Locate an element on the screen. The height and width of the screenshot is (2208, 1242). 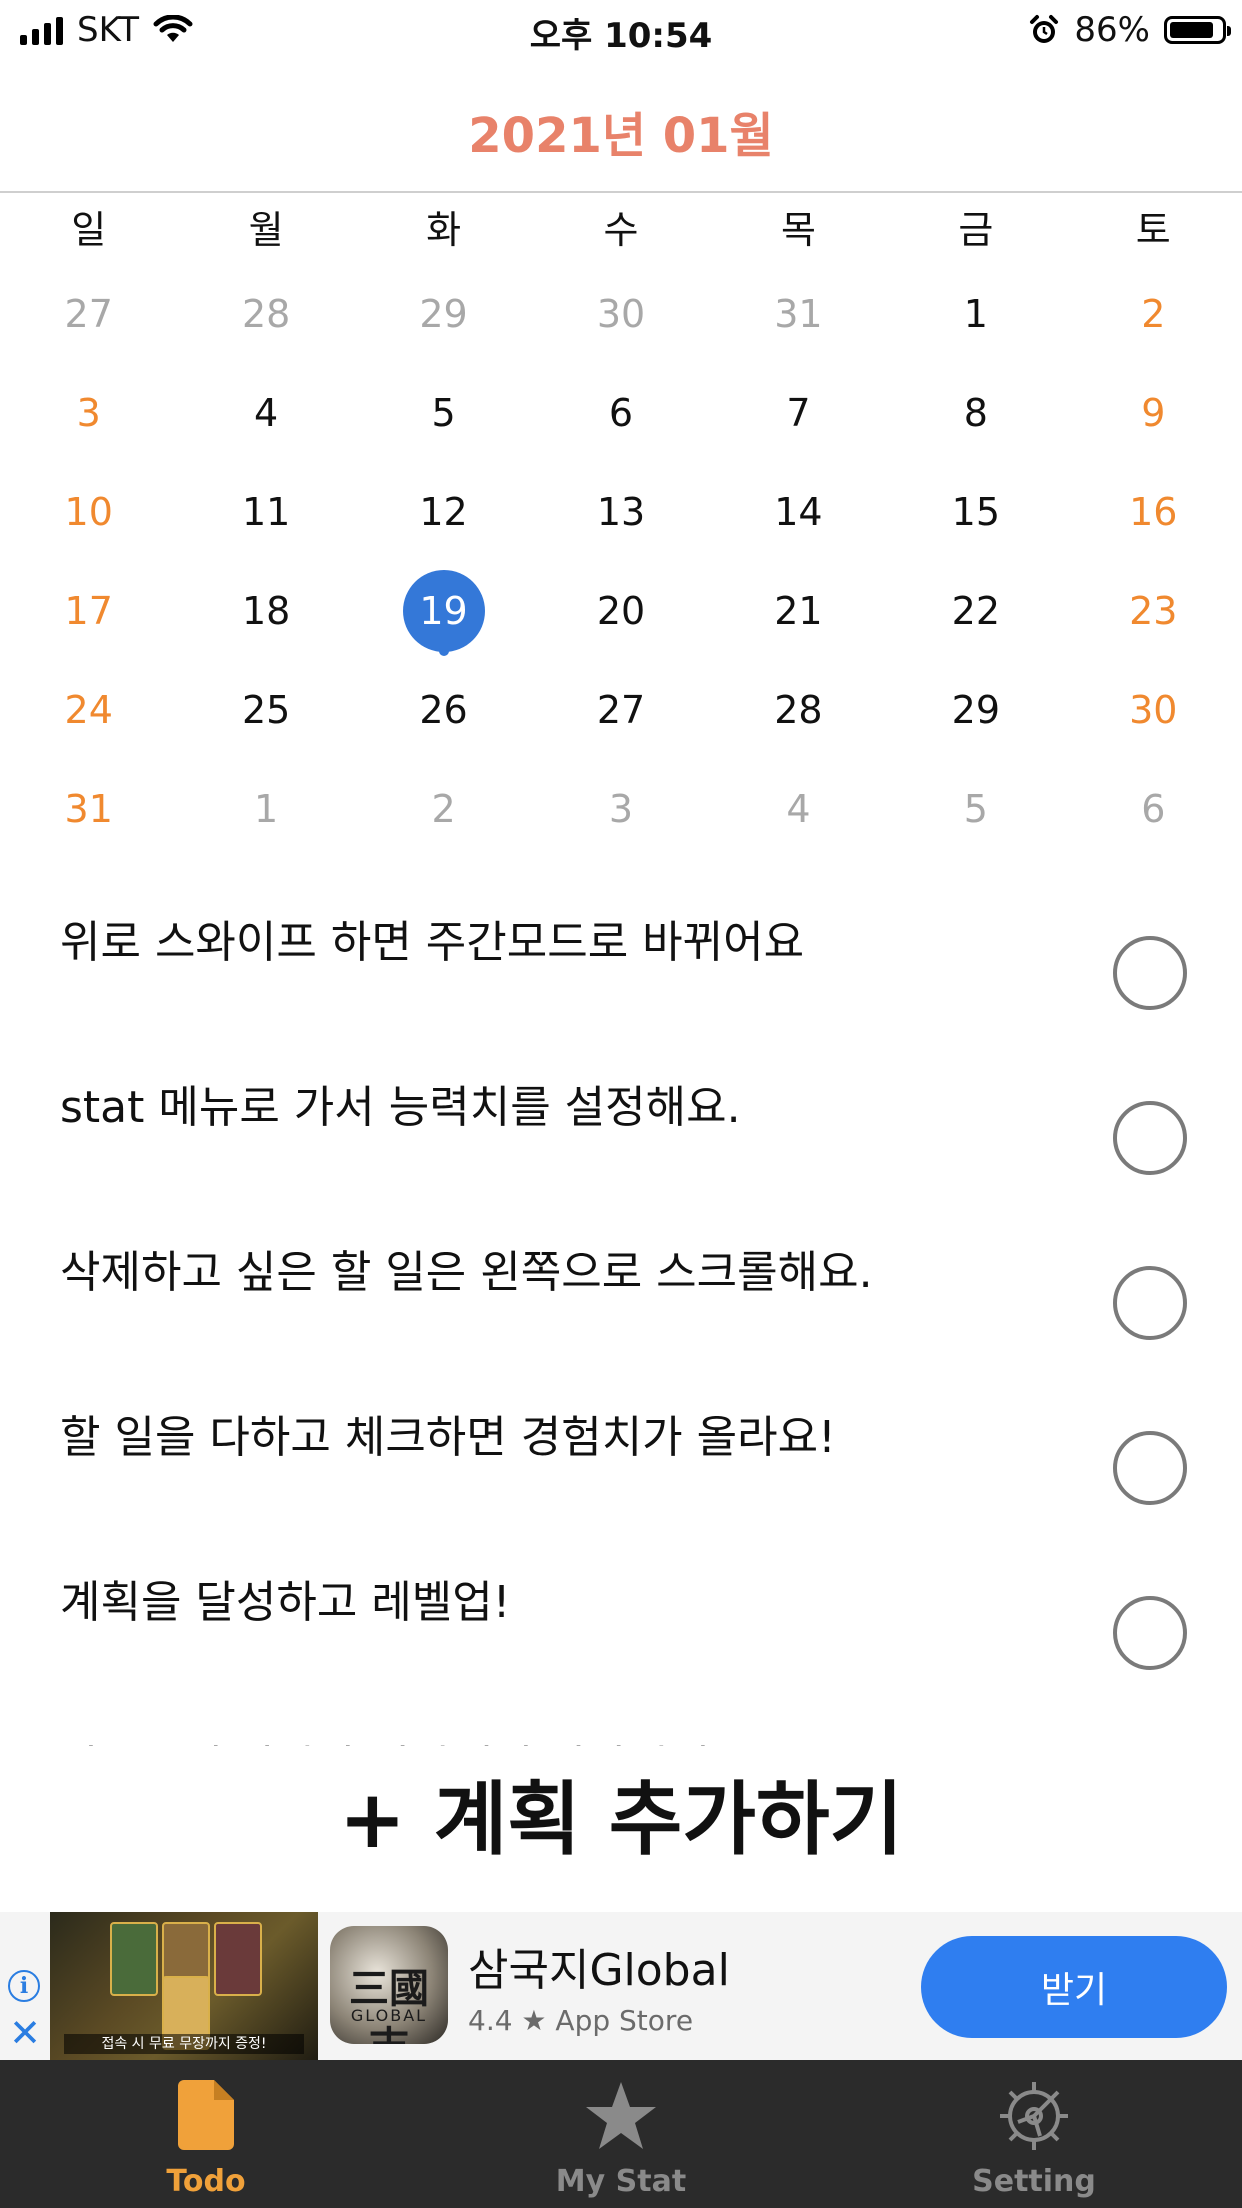
calendar-day: 20 is located at coordinates (620, 610).